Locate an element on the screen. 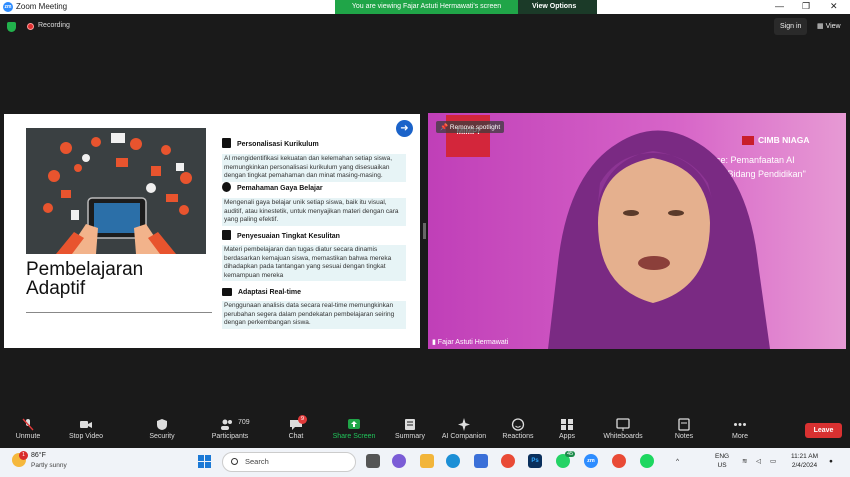 This screenshot has width=850, height=477. taskbar-search-input: Search is located at coordinates (289, 462).